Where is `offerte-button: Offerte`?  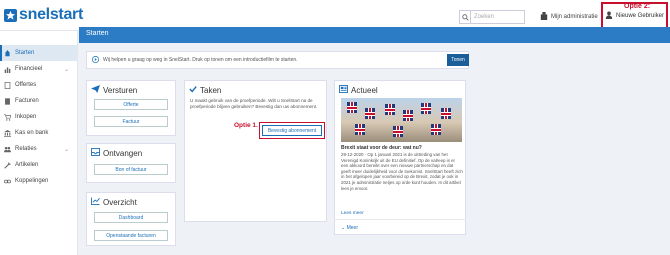
offerte-button: Offerte is located at coordinates (131, 104).